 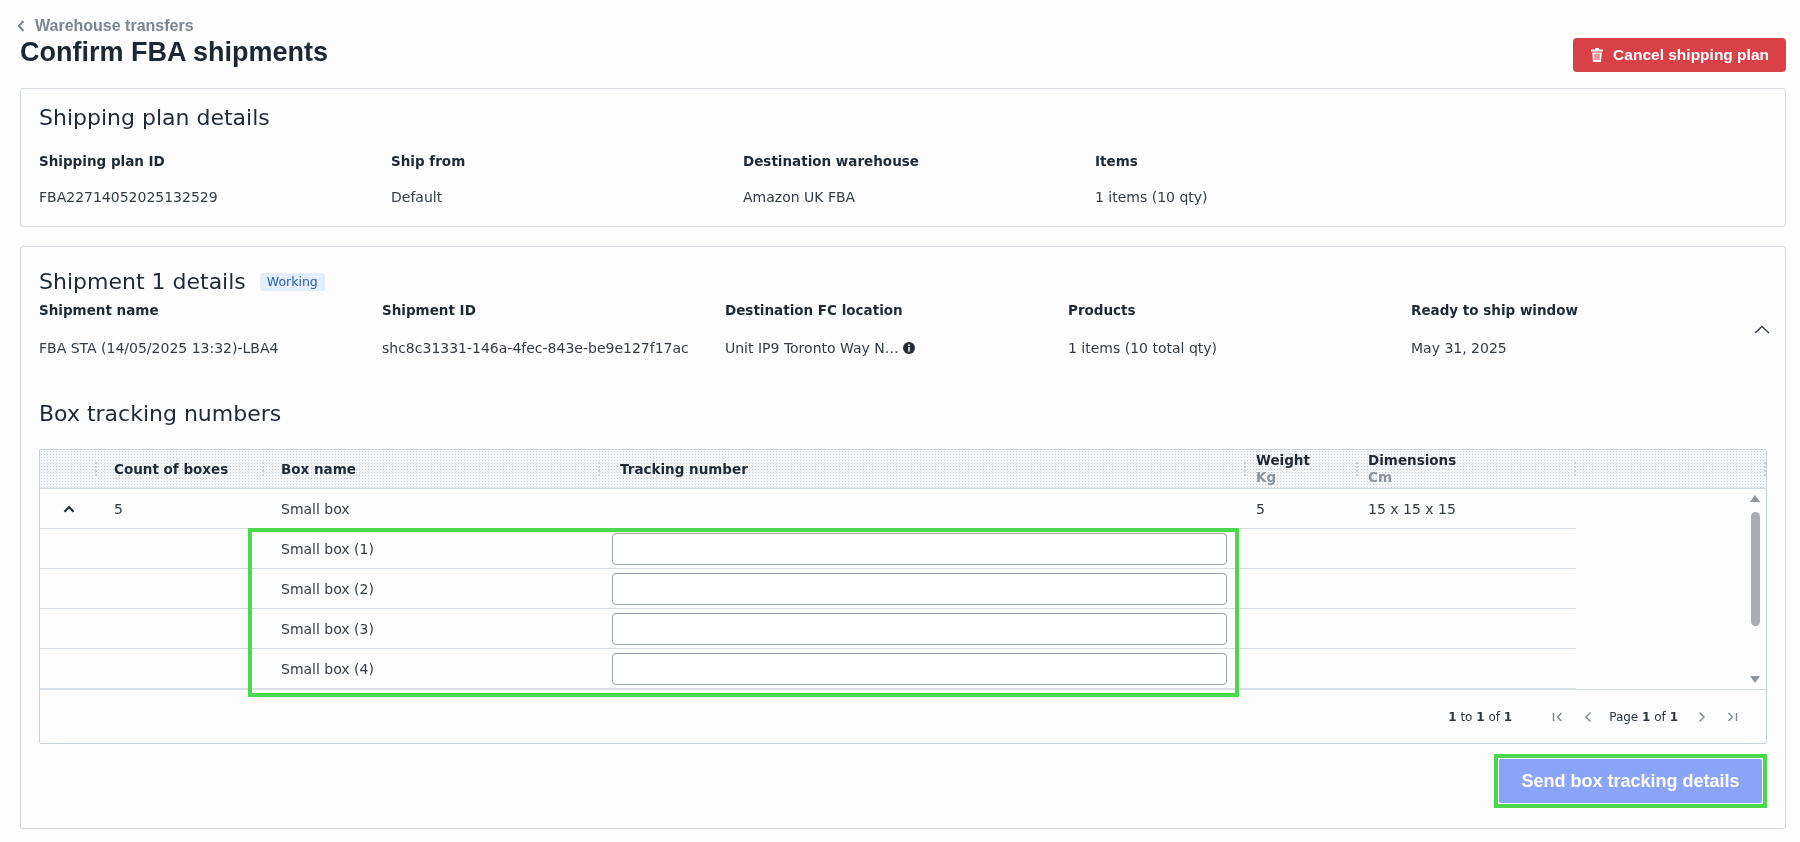 What do you see at coordinates (327, 588) in the screenshot?
I see `box-name-text: Small box (2)` at bounding box center [327, 588].